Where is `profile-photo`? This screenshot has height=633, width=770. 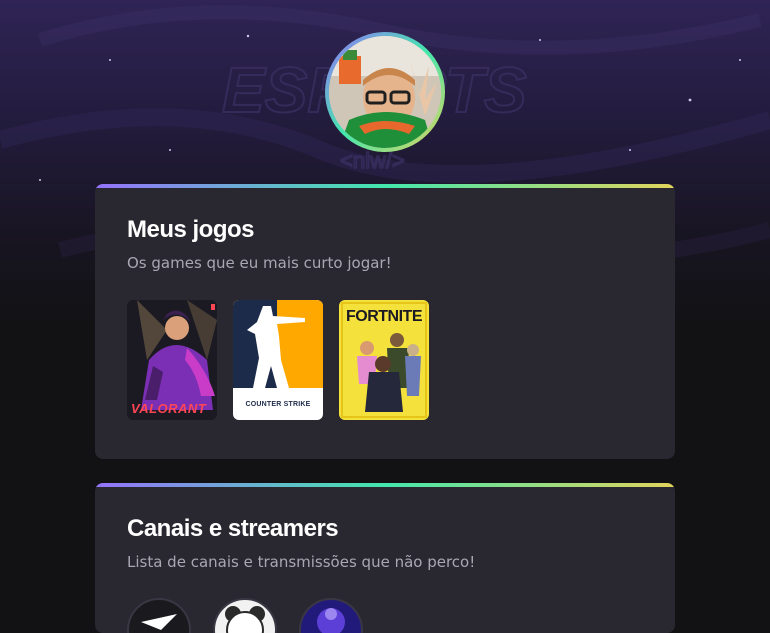 profile-photo is located at coordinates (385, 92).